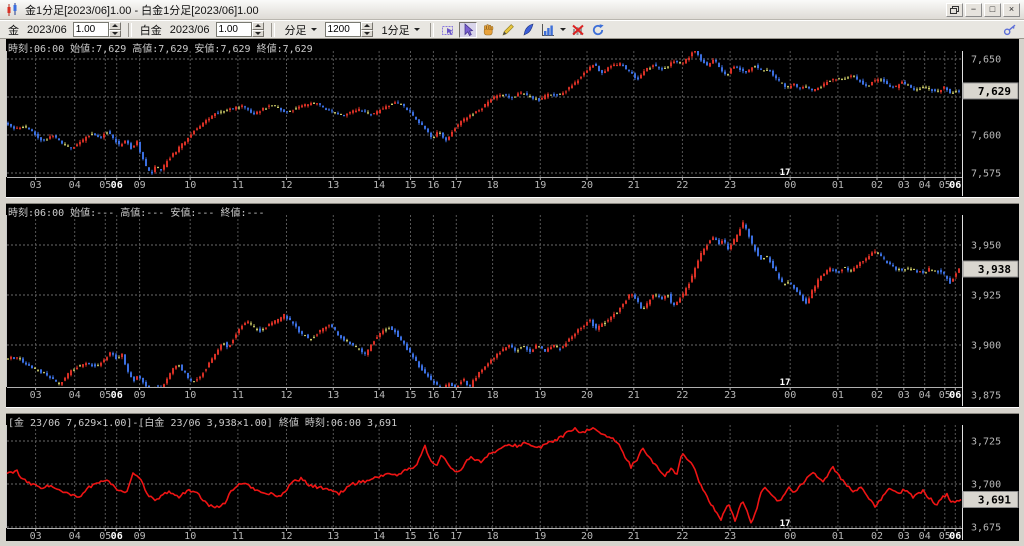 The width and height of the screenshot is (1024, 546). What do you see at coordinates (13, 30) in the screenshot?
I see `gold-symbol-label: 金` at bounding box center [13, 30].